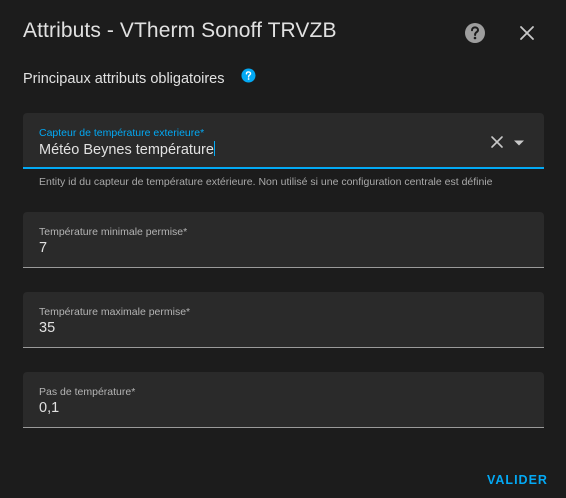 The width and height of the screenshot is (566, 498). I want to click on min-temp-input: 7, so click(43, 248).